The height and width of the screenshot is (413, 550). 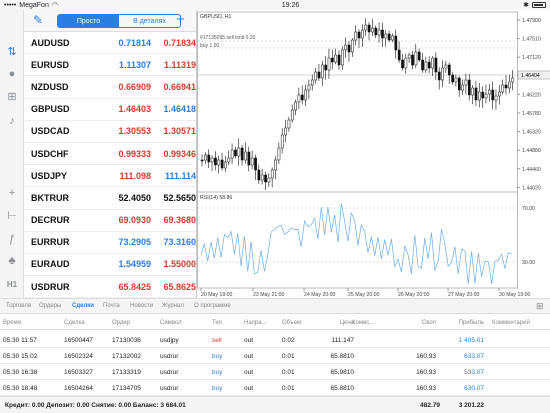 What do you see at coordinates (531, 188) in the screenshot?
I see `price-tick-label: 1.44020` at bounding box center [531, 188].